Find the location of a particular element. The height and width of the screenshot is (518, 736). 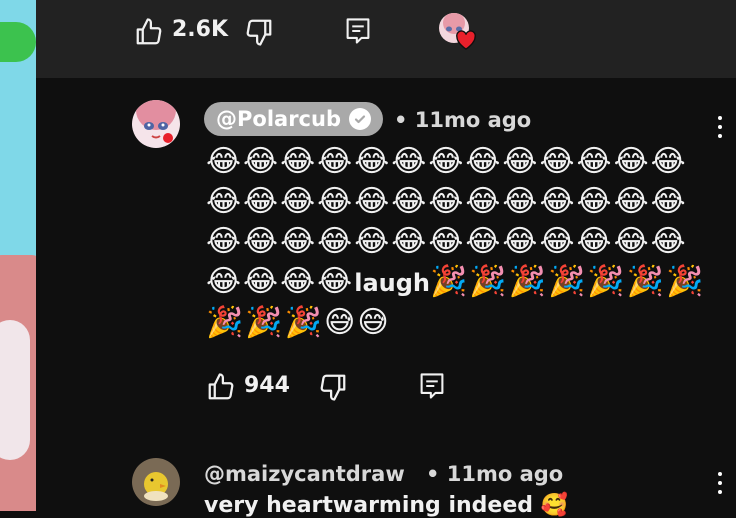

like-count: 2.6K is located at coordinates (200, 29).